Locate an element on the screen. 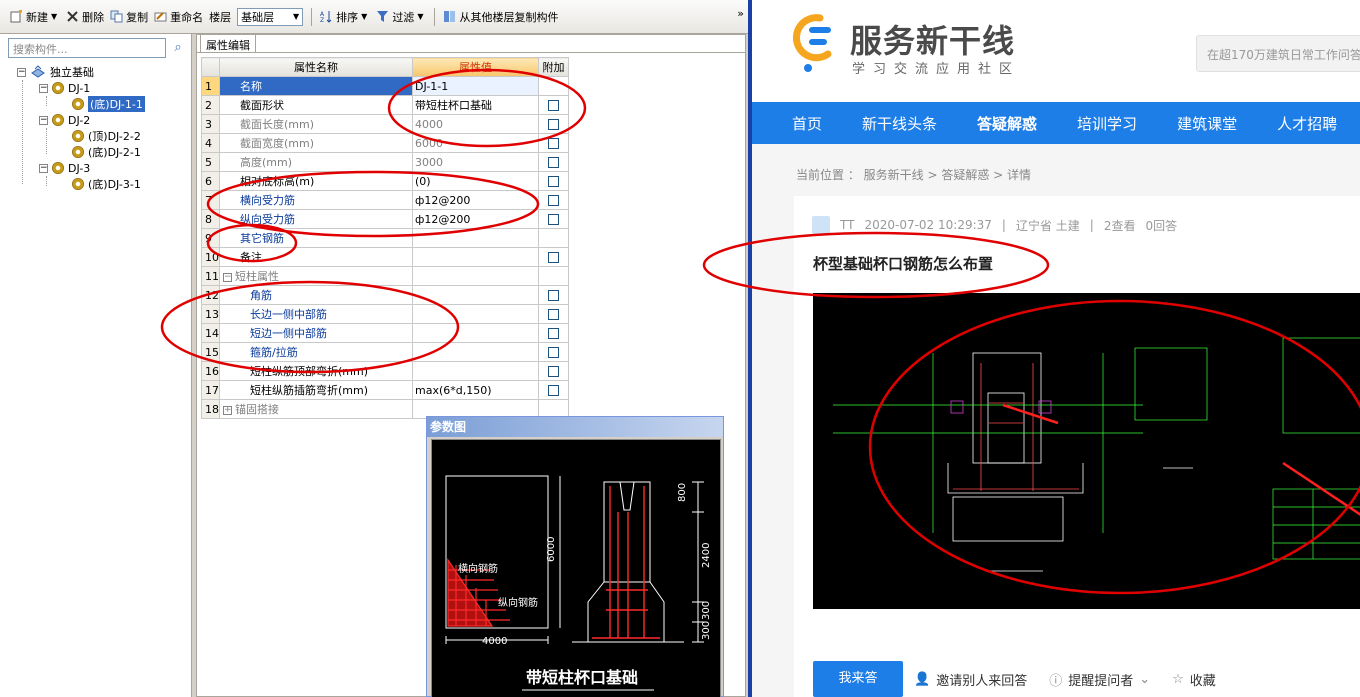 This screenshot has width=1360, height=697. delete-icon is located at coordinates (72, 16).